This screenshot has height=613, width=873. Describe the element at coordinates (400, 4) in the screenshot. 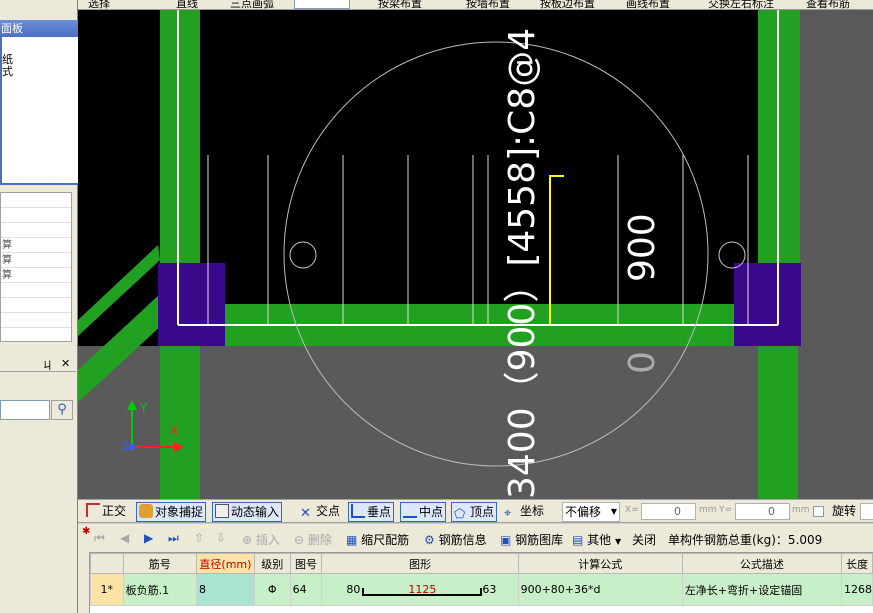

I see `by-beam-button: 按梁布置` at that location.